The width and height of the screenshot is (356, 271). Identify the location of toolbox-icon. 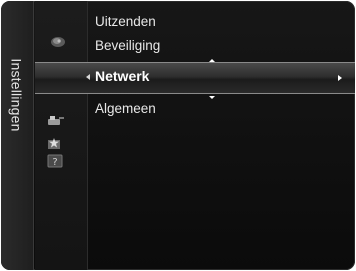
(56, 120).